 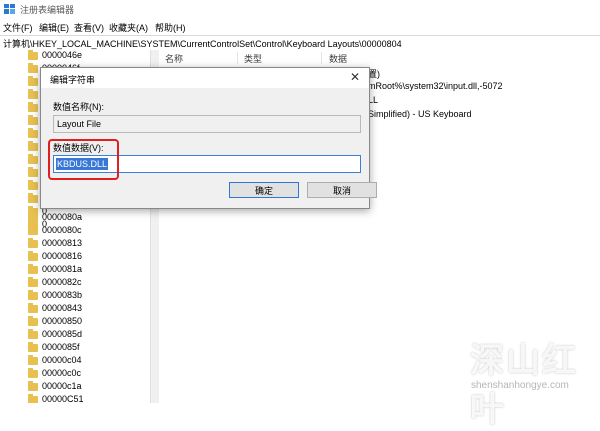 What do you see at coordinates (207, 124) in the screenshot?
I see `value-name-field: Layout File` at bounding box center [207, 124].